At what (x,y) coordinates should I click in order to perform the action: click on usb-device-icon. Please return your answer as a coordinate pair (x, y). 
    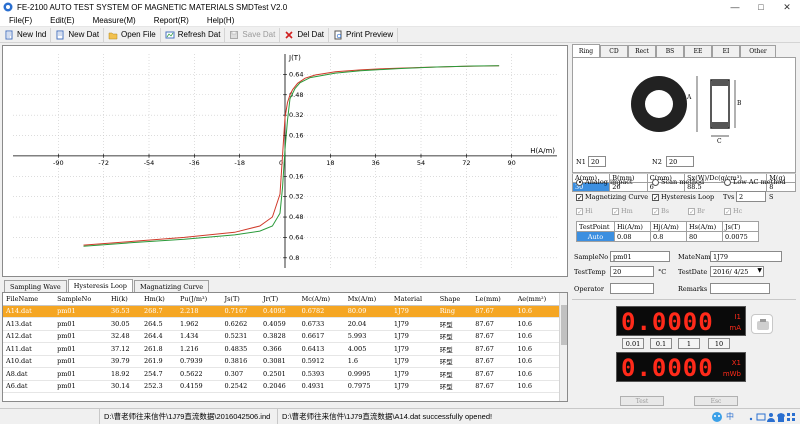
    Looking at the image, I should click on (762, 324).